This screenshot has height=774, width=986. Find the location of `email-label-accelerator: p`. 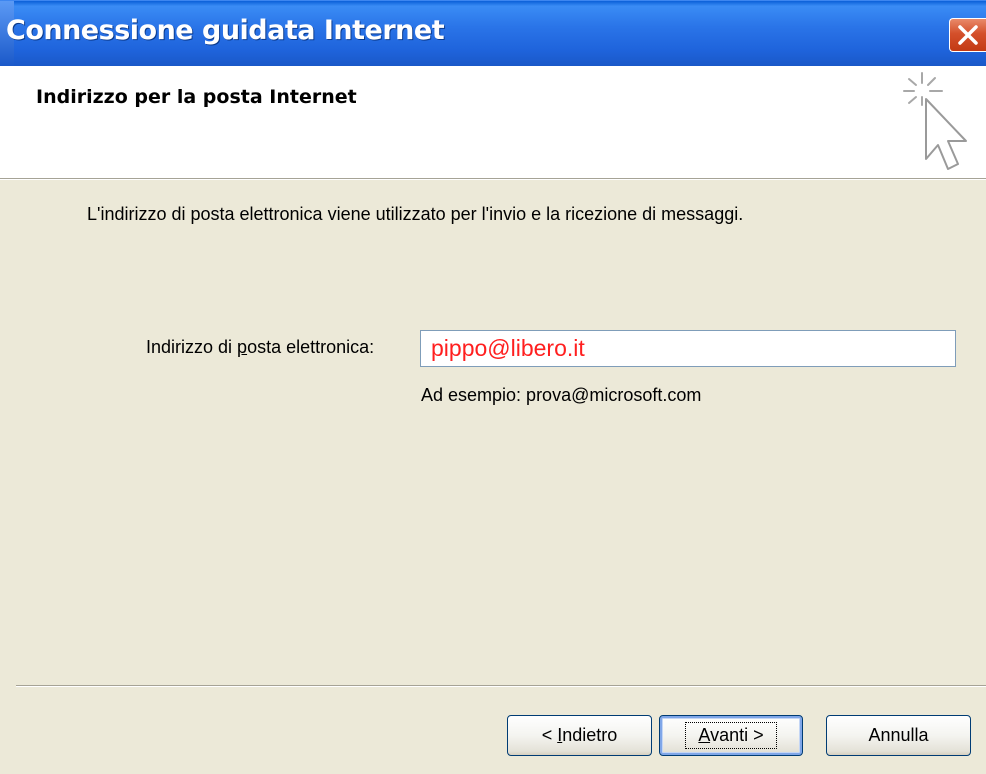

email-label-accelerator: p is located at coordinates (242, 347).